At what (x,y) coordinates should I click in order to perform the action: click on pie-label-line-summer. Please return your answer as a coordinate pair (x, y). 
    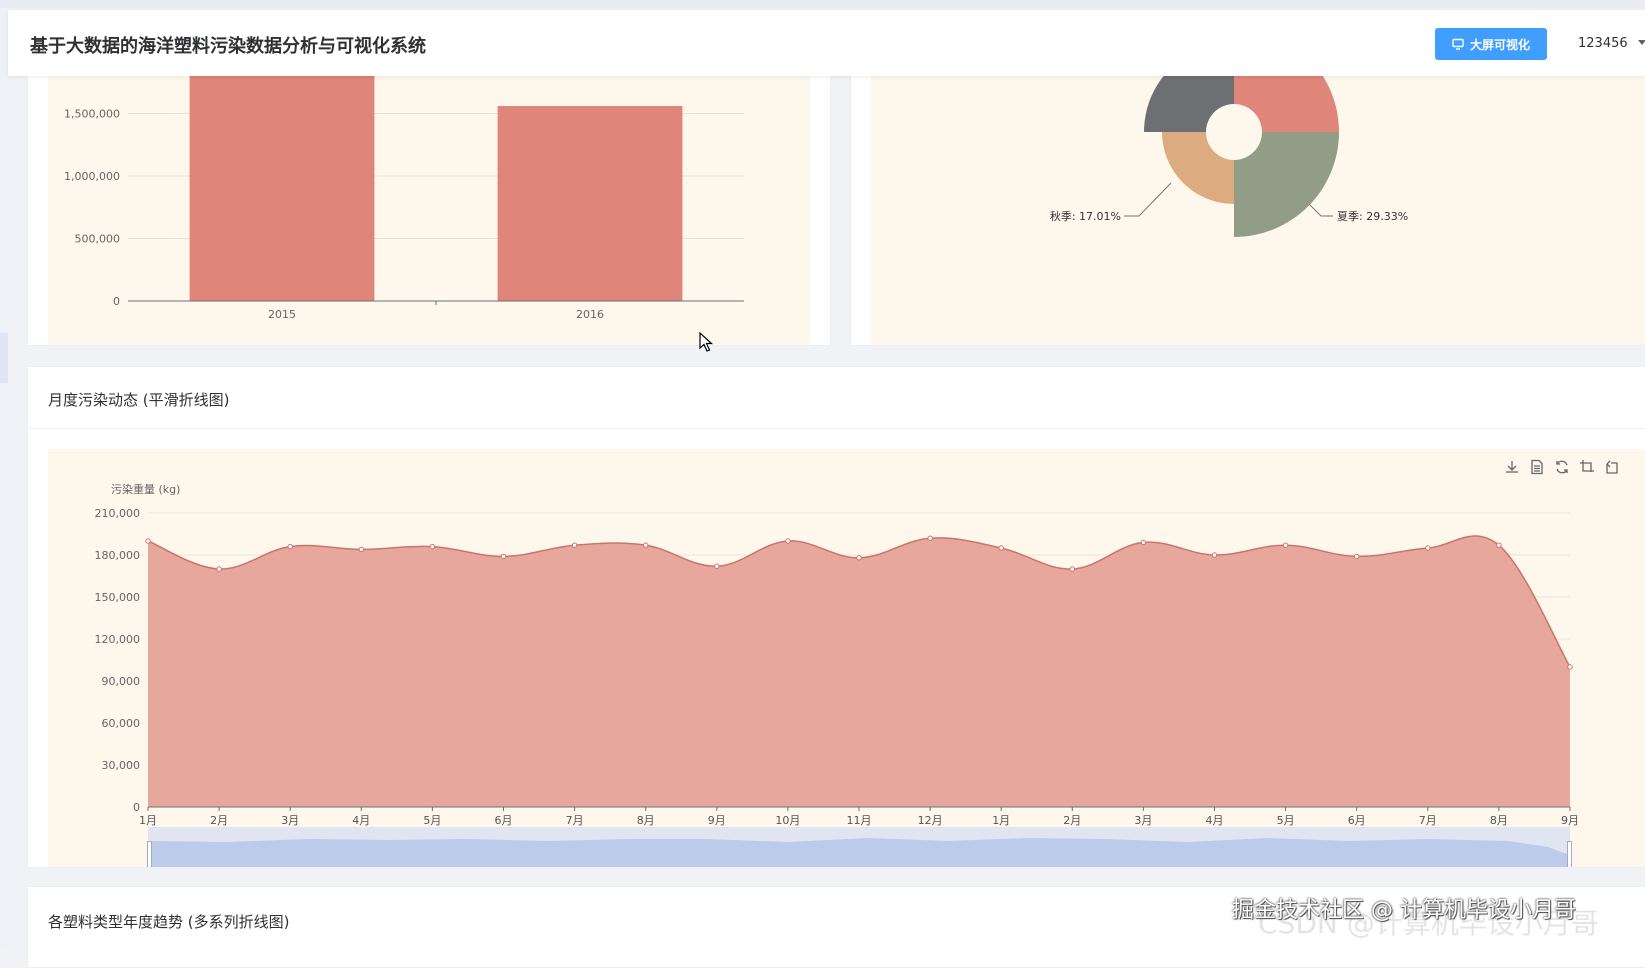
    Looking at the image, I should click on (1320, 210).